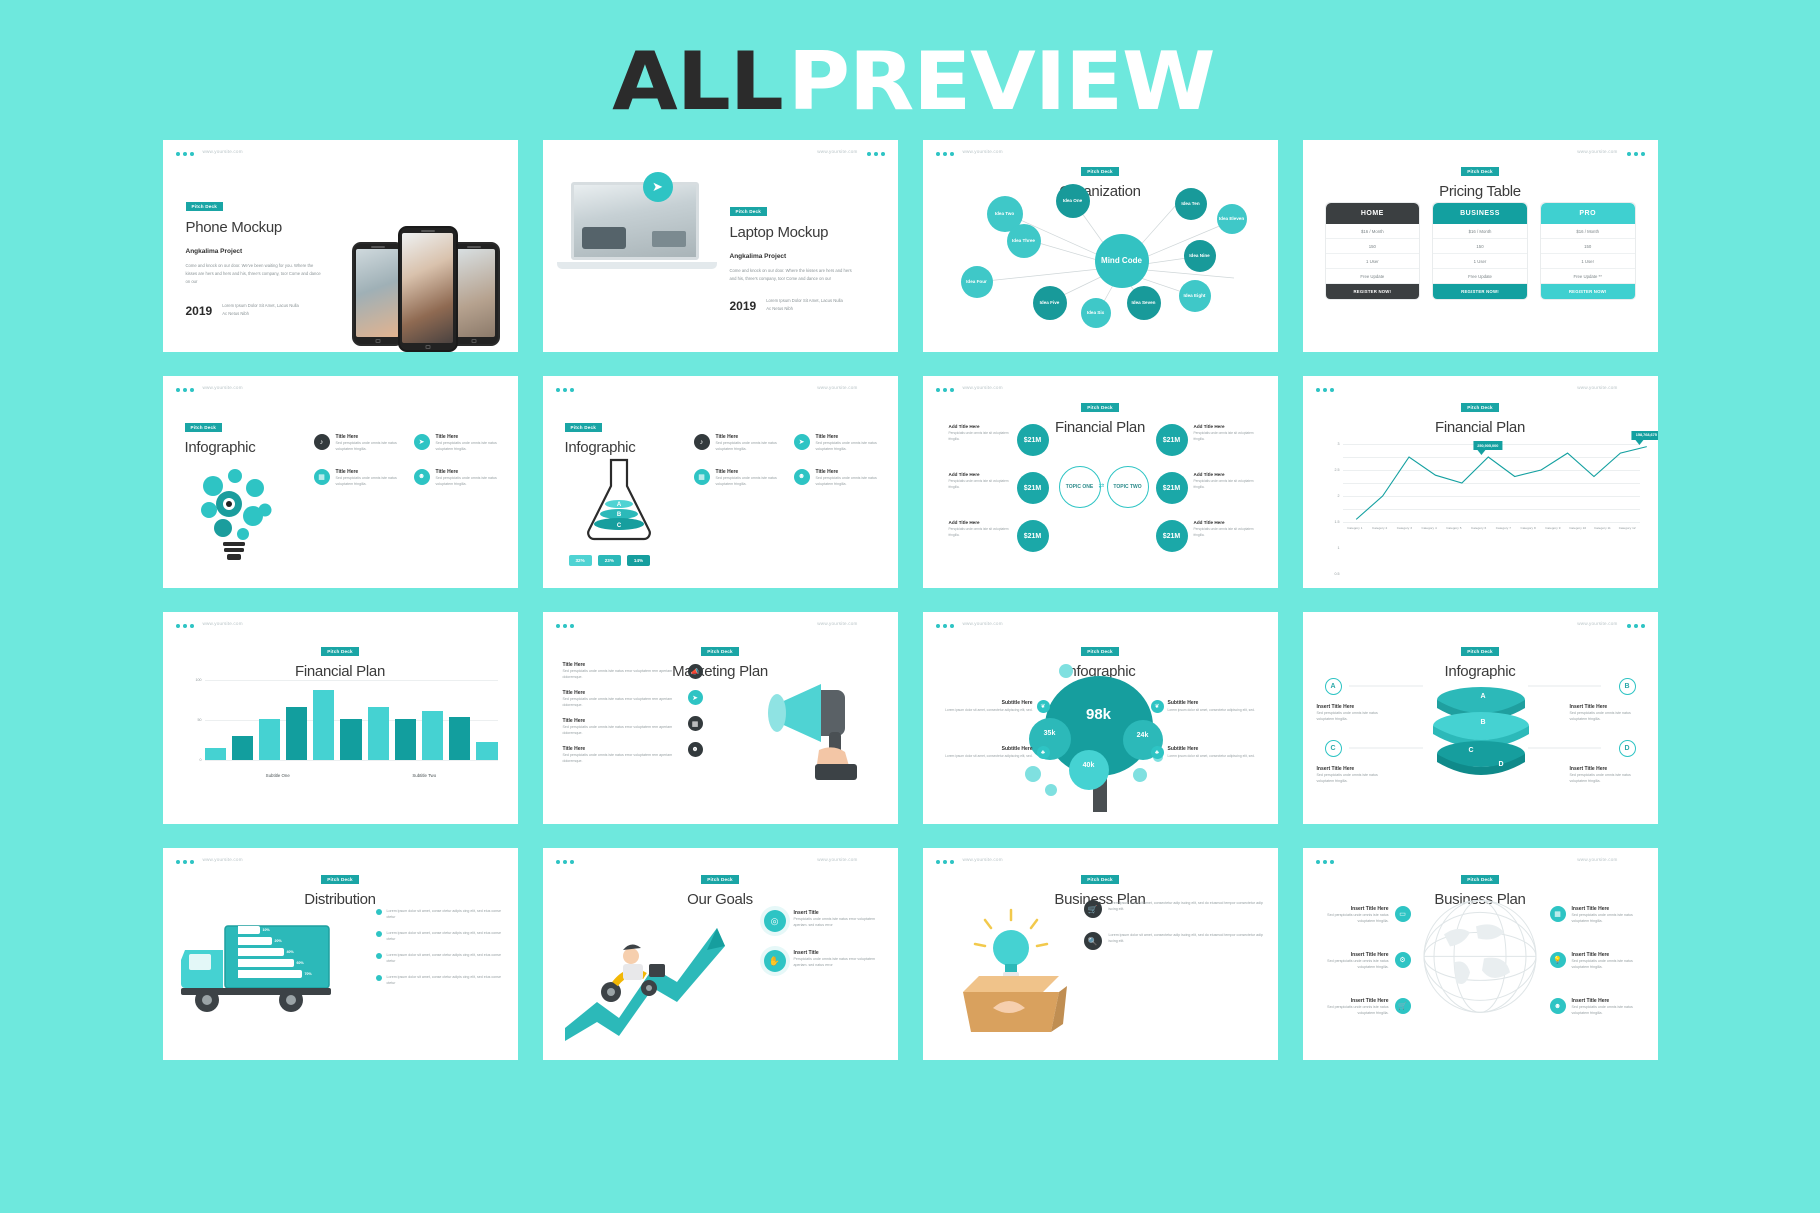 Image resolution: width=1820 pixels, height=1213 pixels. I want to click on flask-illustration: A B C, so click(619, 500).